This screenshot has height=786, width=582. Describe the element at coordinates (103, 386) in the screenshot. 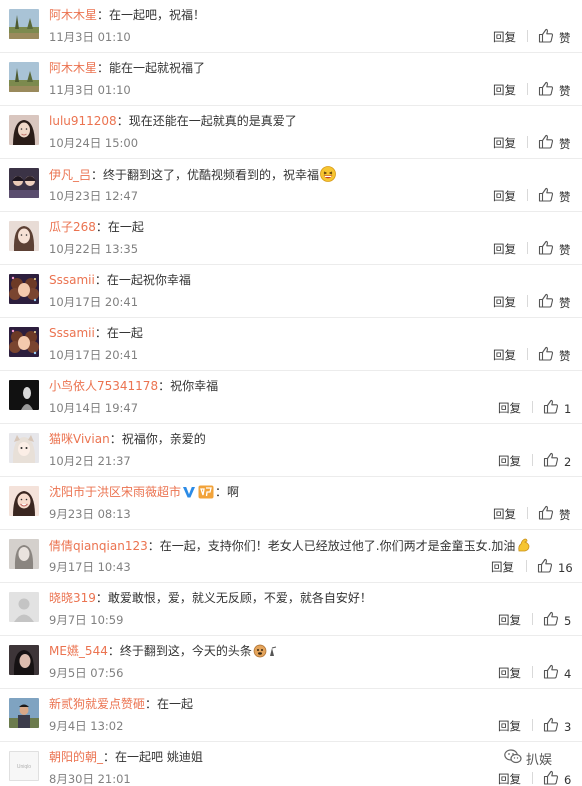

I see `username-link: 小鸟依人75341178` at that location.